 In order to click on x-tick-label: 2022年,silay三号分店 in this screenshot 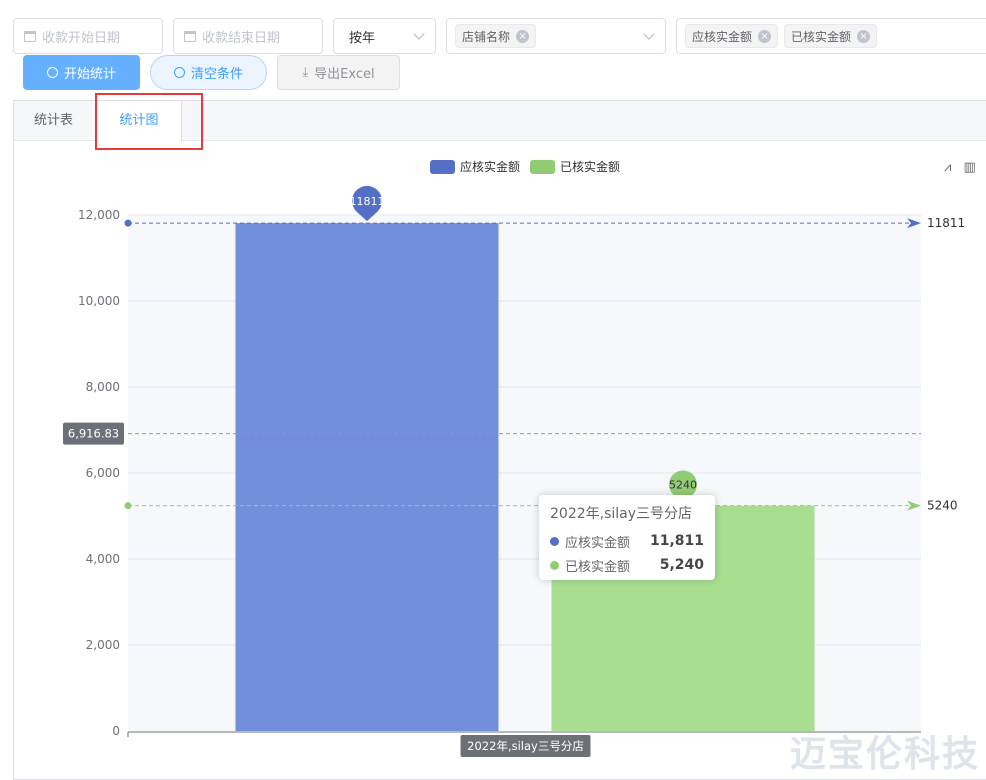, I will do `click(525, 746)`.